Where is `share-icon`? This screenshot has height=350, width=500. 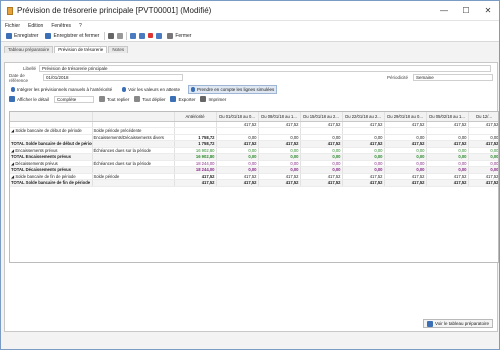 share-icon is located at coordinates (159, 35).